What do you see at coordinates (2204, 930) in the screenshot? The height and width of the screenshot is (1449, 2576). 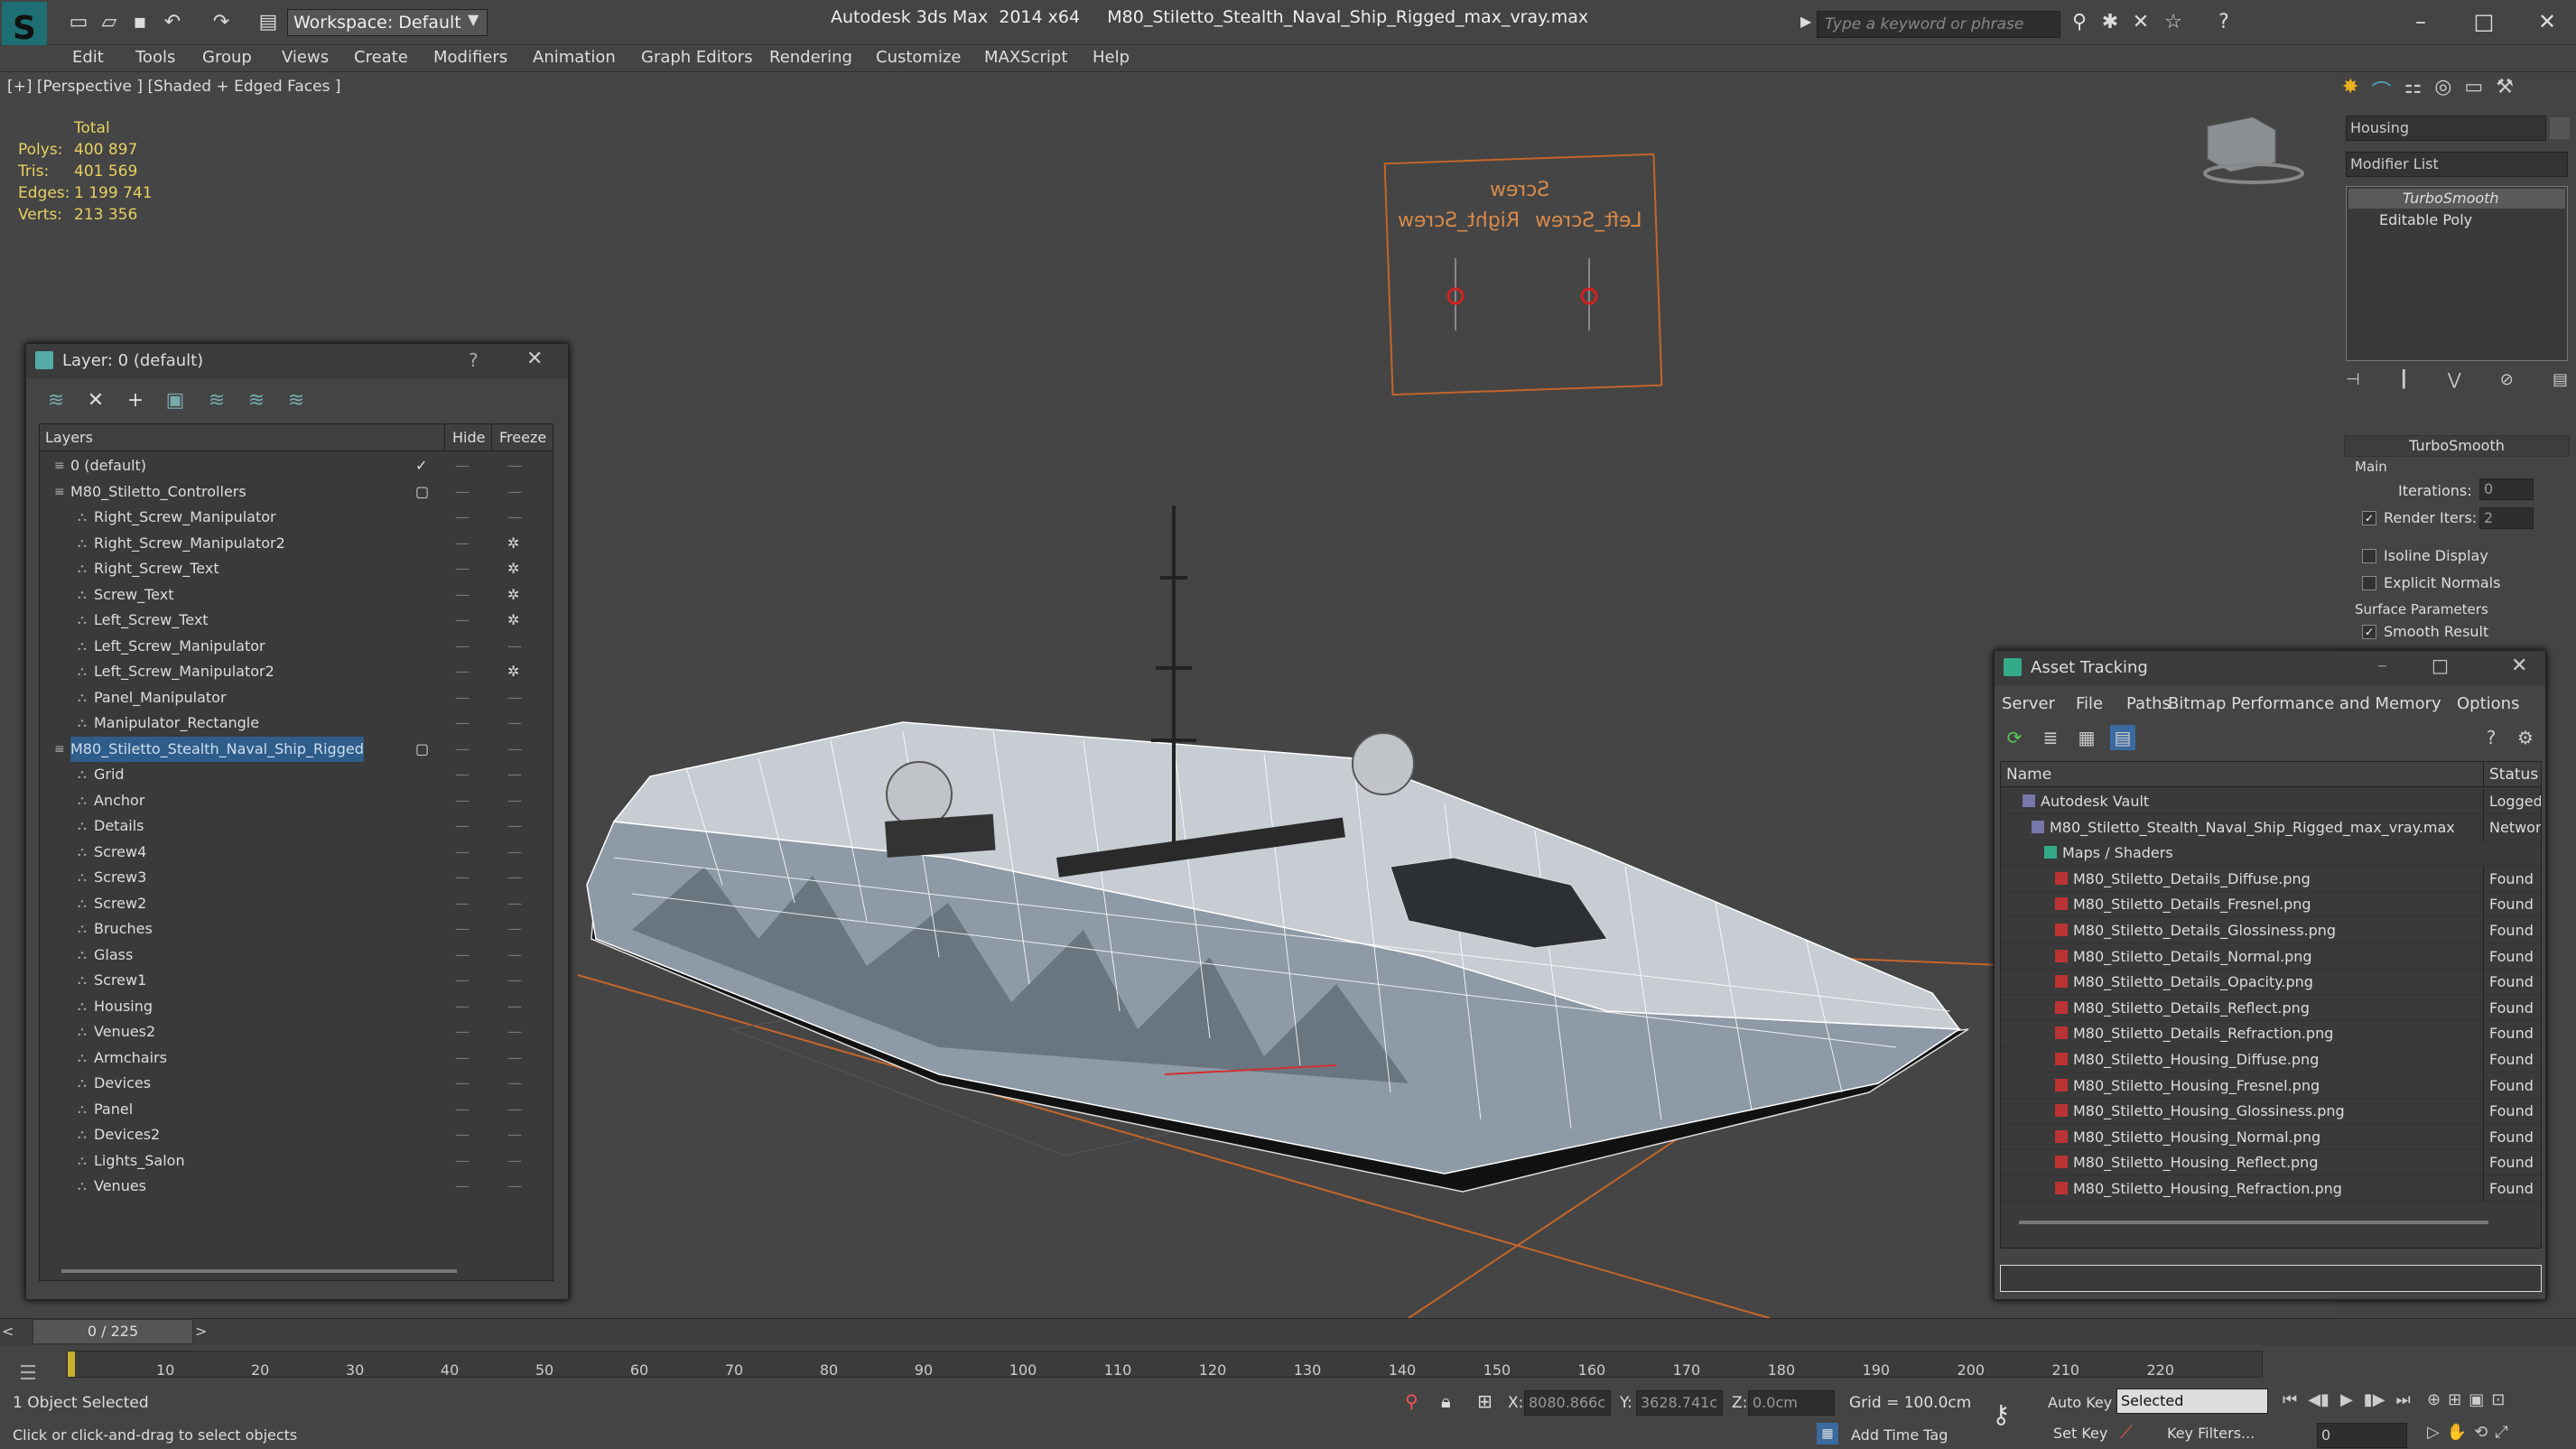 I see `asset-name: M80_Stiletto_Details_Glossiness.png` at bounding box center [2204, 930].